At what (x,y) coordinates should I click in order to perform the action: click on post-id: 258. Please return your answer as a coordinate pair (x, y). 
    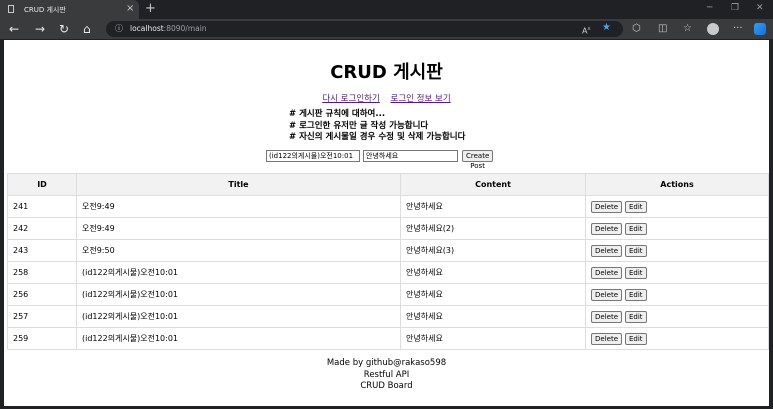
    Looking at the image, I should click on (42, 272).